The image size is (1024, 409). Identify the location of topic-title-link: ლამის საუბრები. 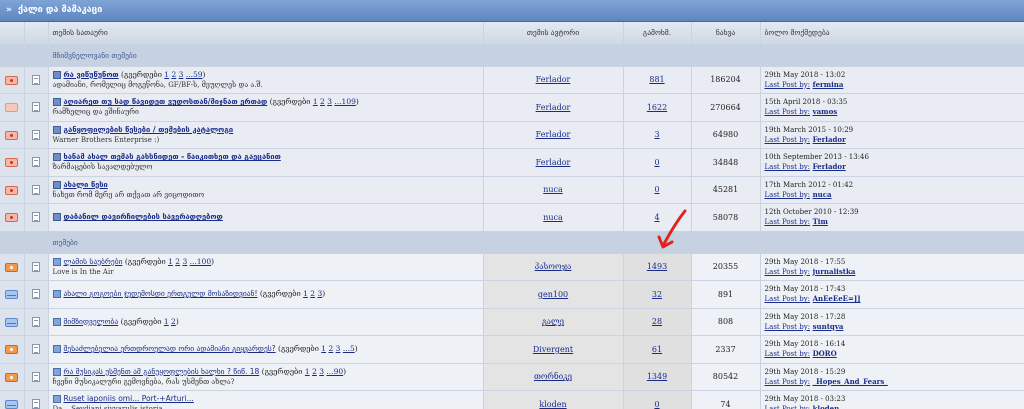
(93, 261).